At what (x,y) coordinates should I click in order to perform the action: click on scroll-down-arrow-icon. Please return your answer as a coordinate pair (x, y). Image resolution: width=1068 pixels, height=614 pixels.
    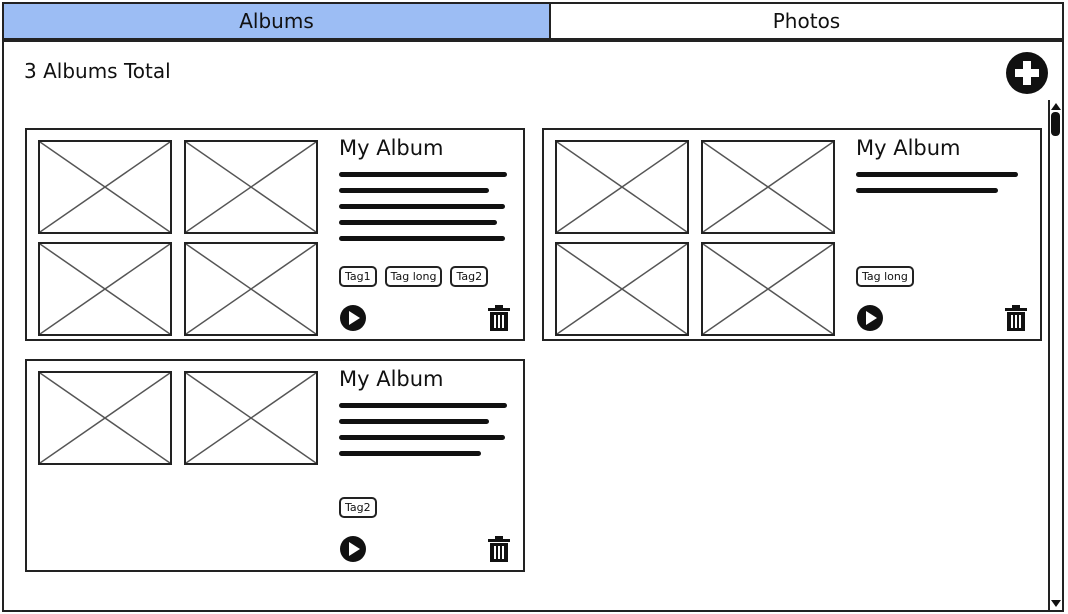
    Looking at the image, I should click on (1056, 603).